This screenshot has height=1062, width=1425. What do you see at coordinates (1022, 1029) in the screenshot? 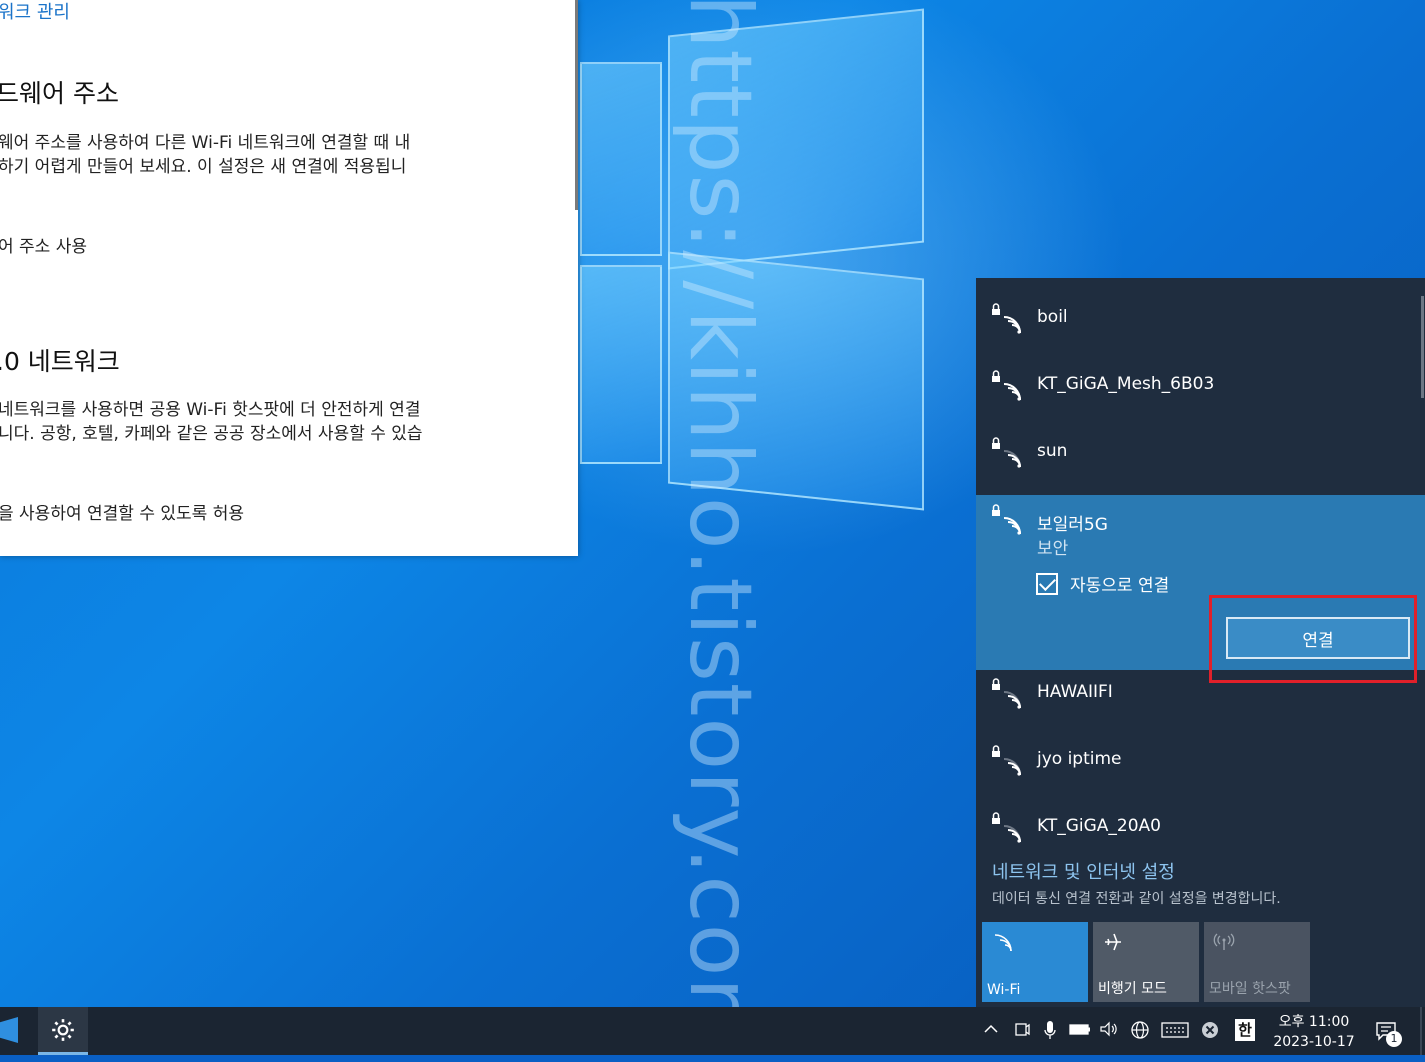
I see `meet-now-icon` at bounding box center [1022, 1029].